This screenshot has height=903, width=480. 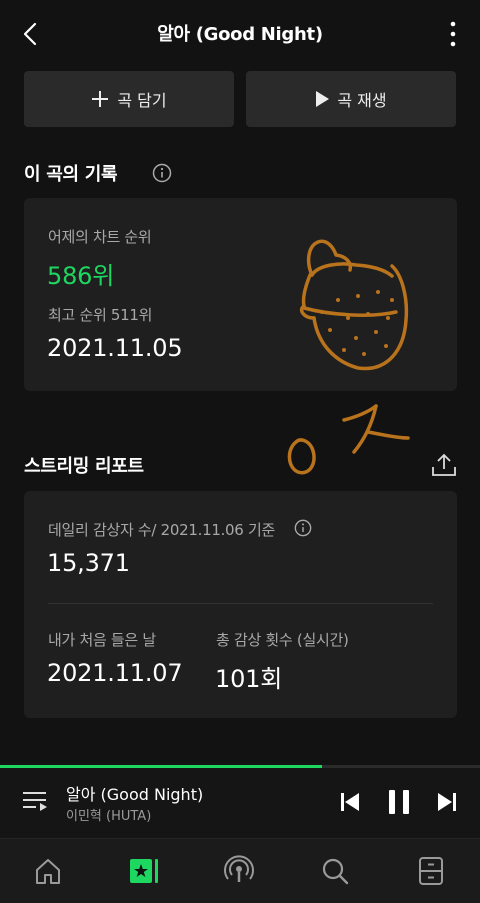 I want to click on best-rank-date: 2021.11.05, so click(x=115, y=348).